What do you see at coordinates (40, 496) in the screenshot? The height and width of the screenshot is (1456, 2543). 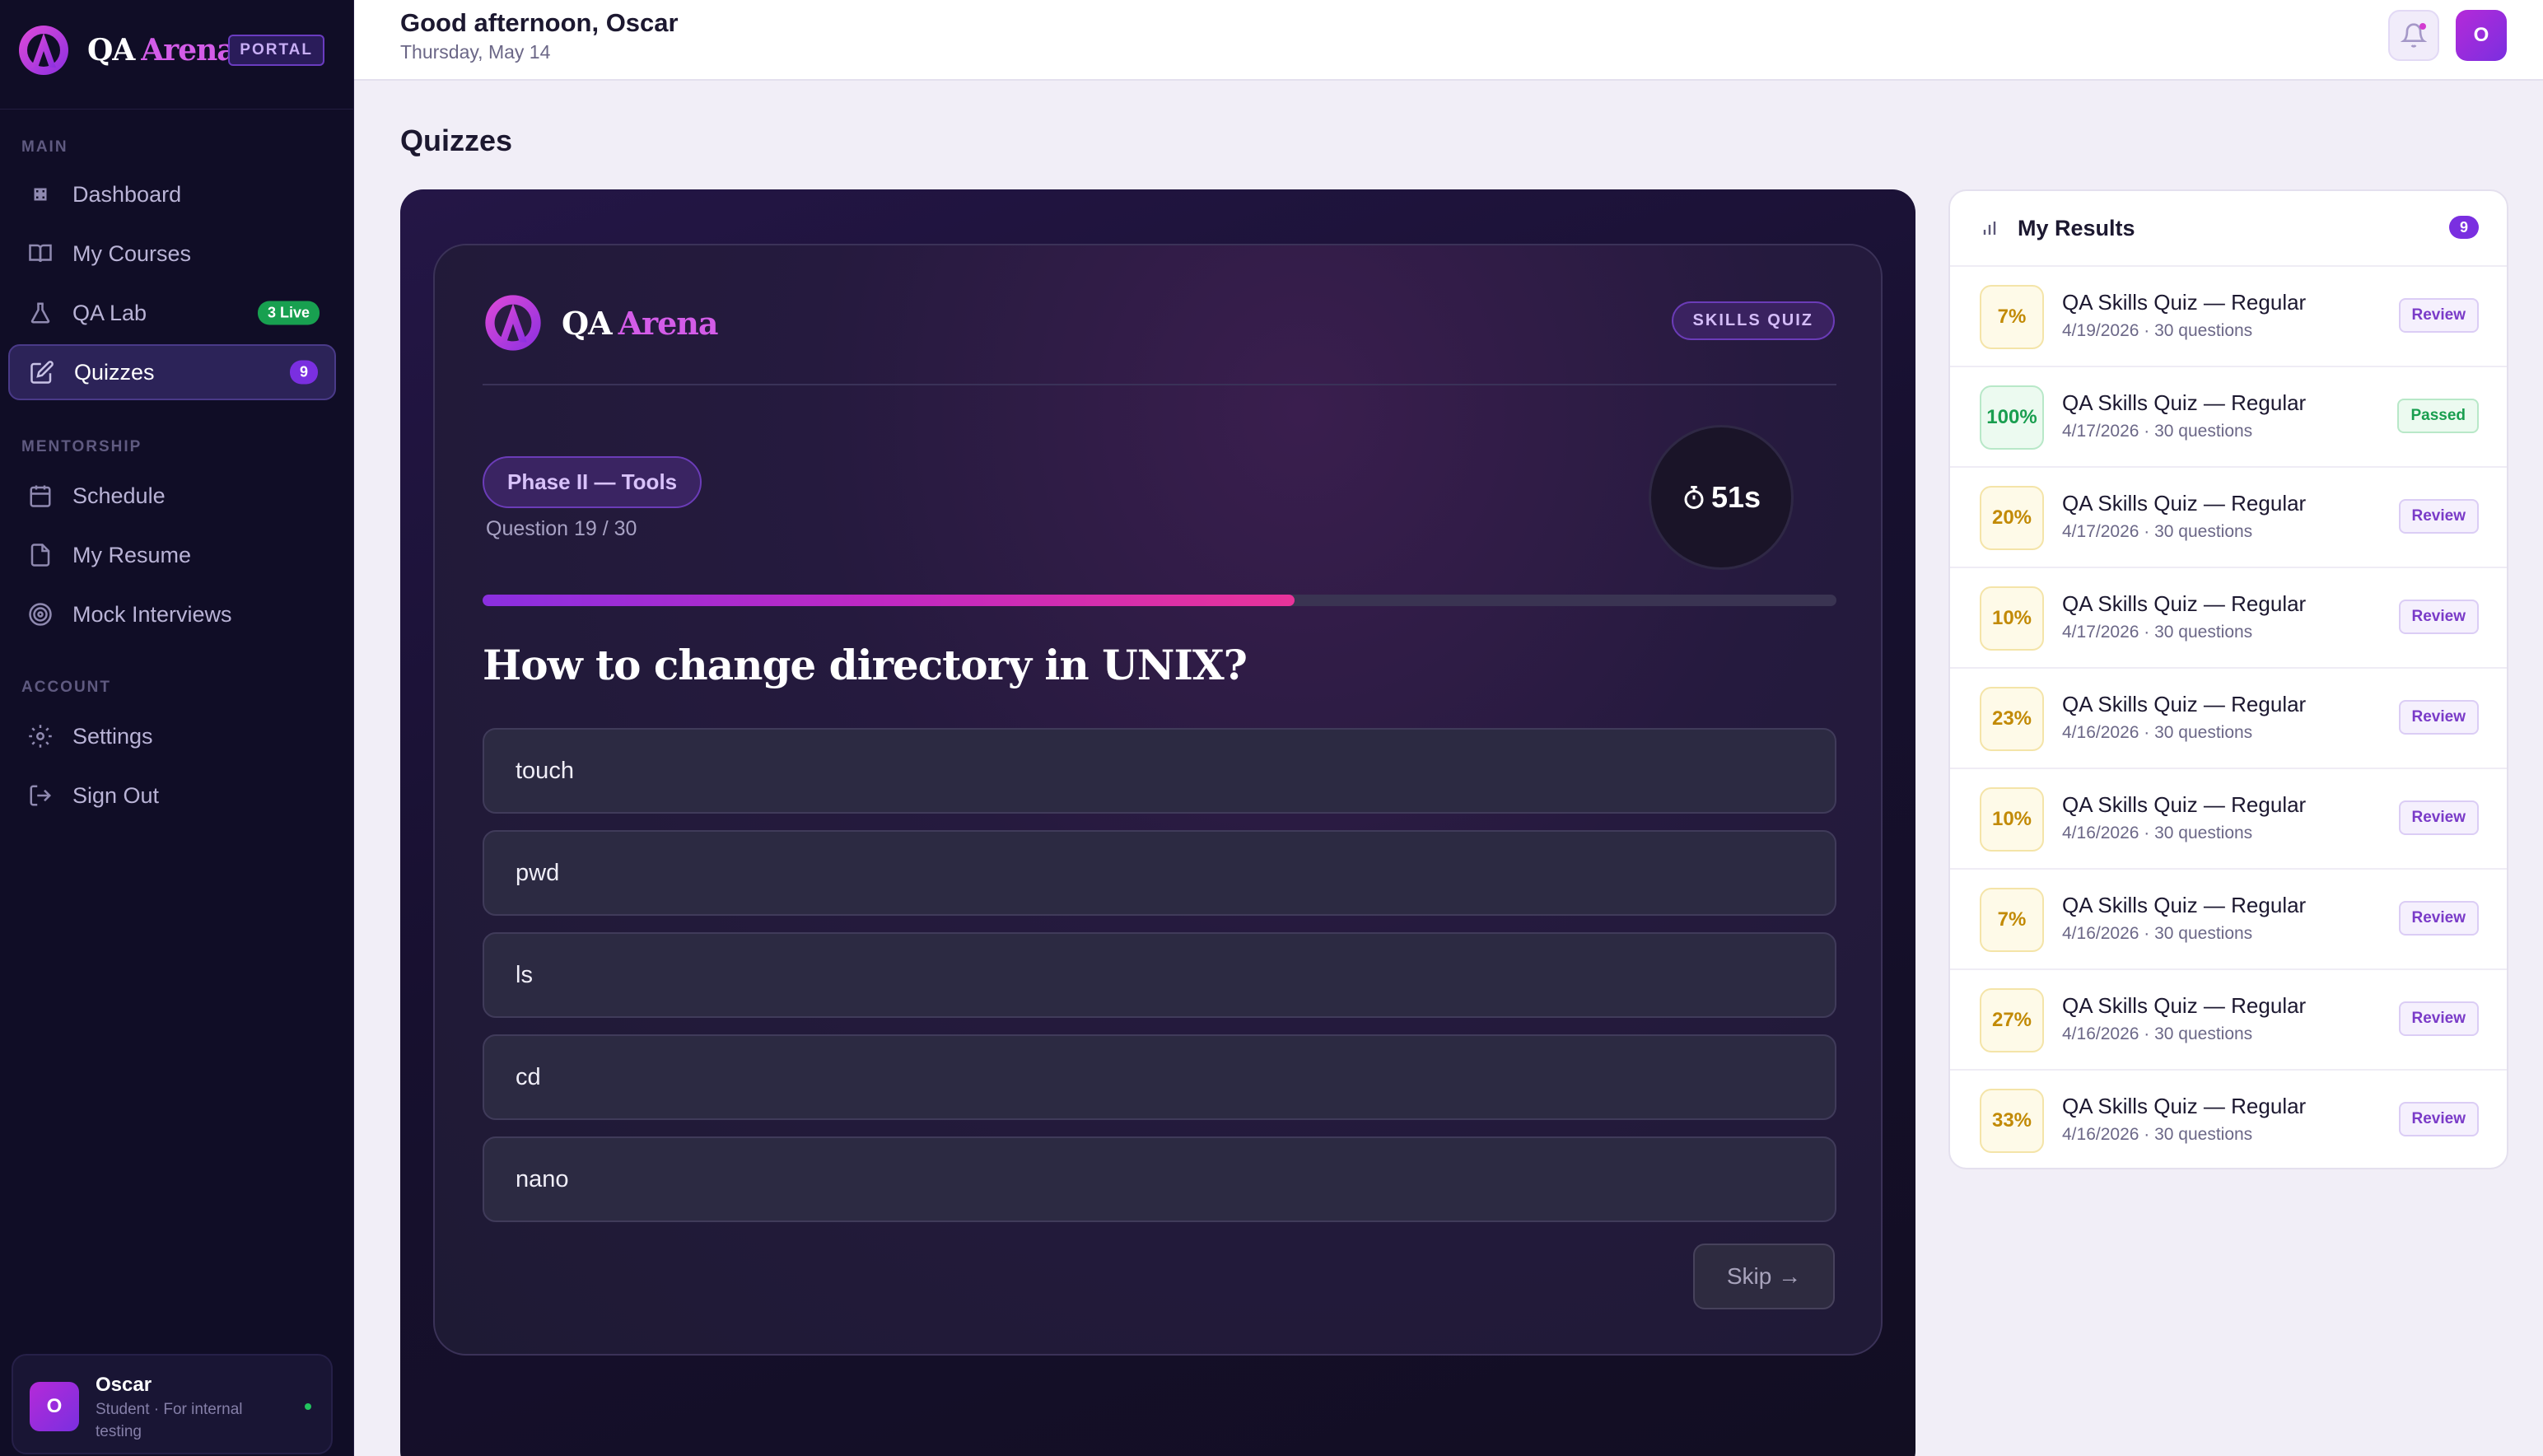 I see `calendar-icon` at bounding box center [40, 496].